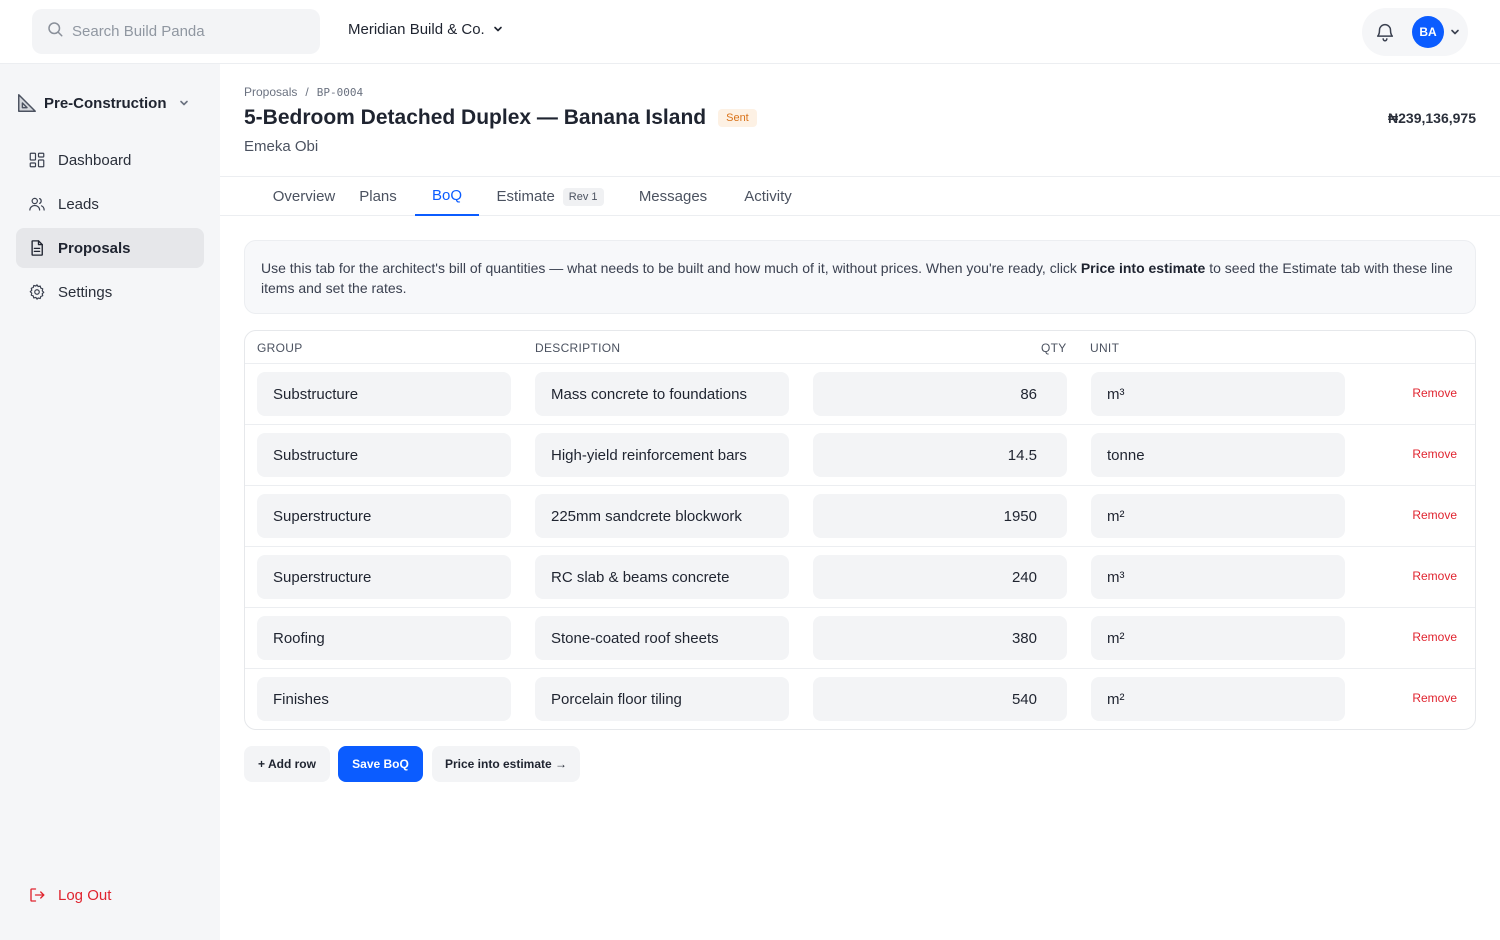  What do you see at coordinates (281, 146) in the screenshot?
I see `client-name: Emeka Obi` at bounding box center [281, 146].